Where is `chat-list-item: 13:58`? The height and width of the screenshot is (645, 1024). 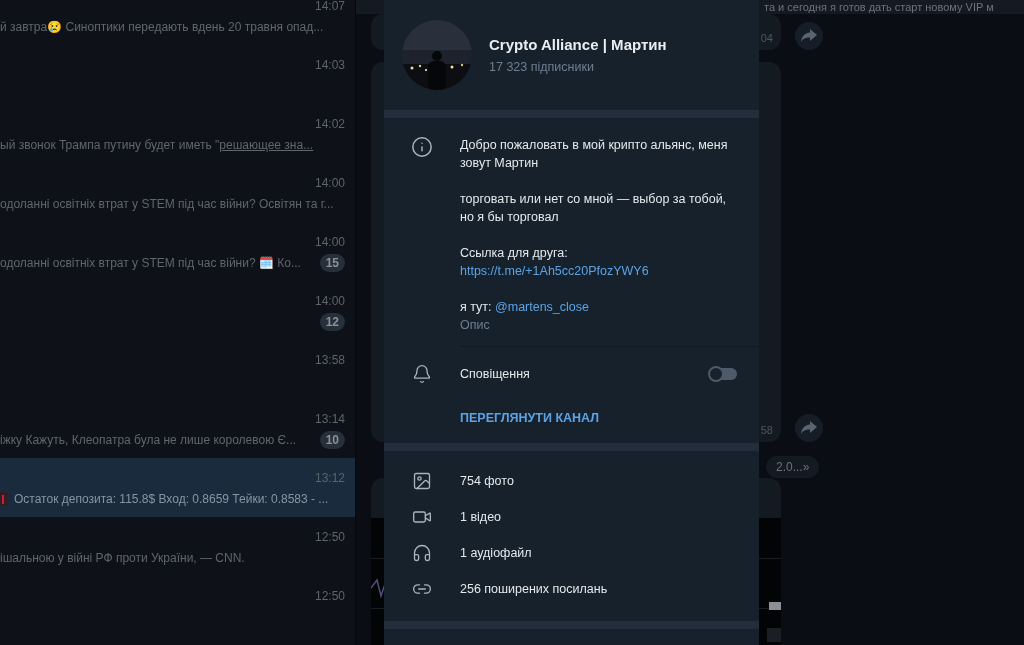 chat-list-item: 13:58 is located at coordinates (177, 369).